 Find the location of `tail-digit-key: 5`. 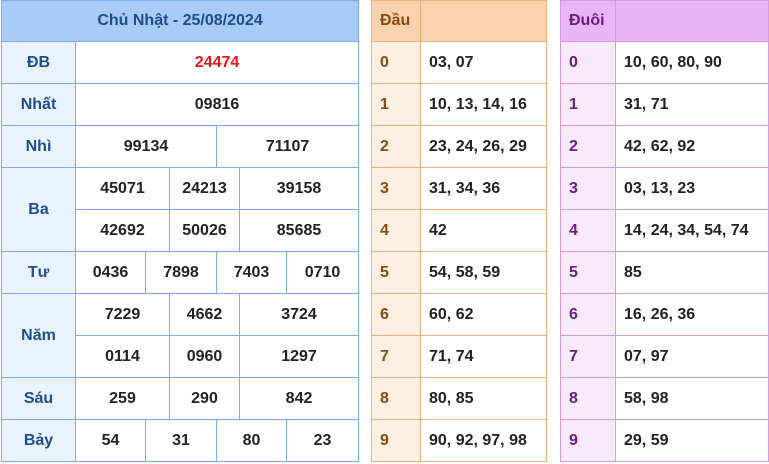

tail-digit-key: 5 is located at coordinates (588, 272).